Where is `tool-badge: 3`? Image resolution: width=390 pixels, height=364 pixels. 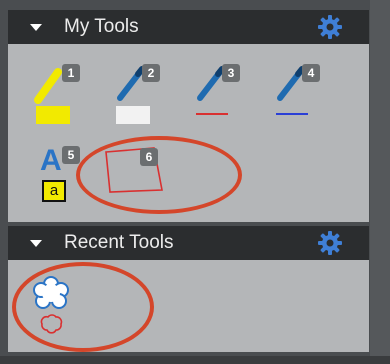
tool-badge: 3 is located at coordinates (231, 73).